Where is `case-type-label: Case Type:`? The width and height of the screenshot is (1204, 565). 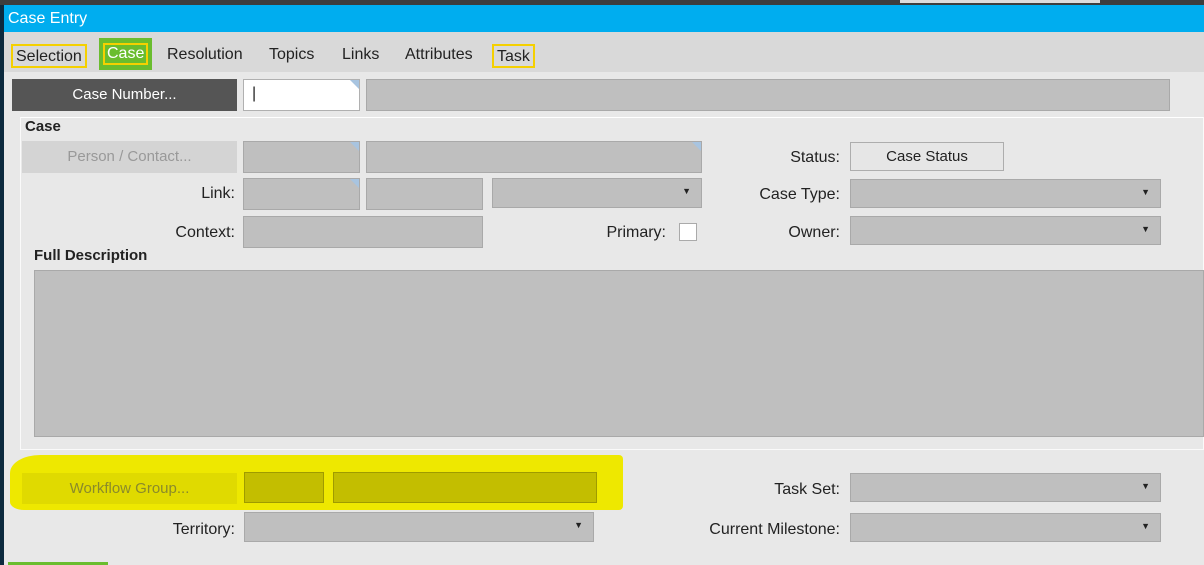 case-type-label: Case Type: is located at coordinates (799, 194).